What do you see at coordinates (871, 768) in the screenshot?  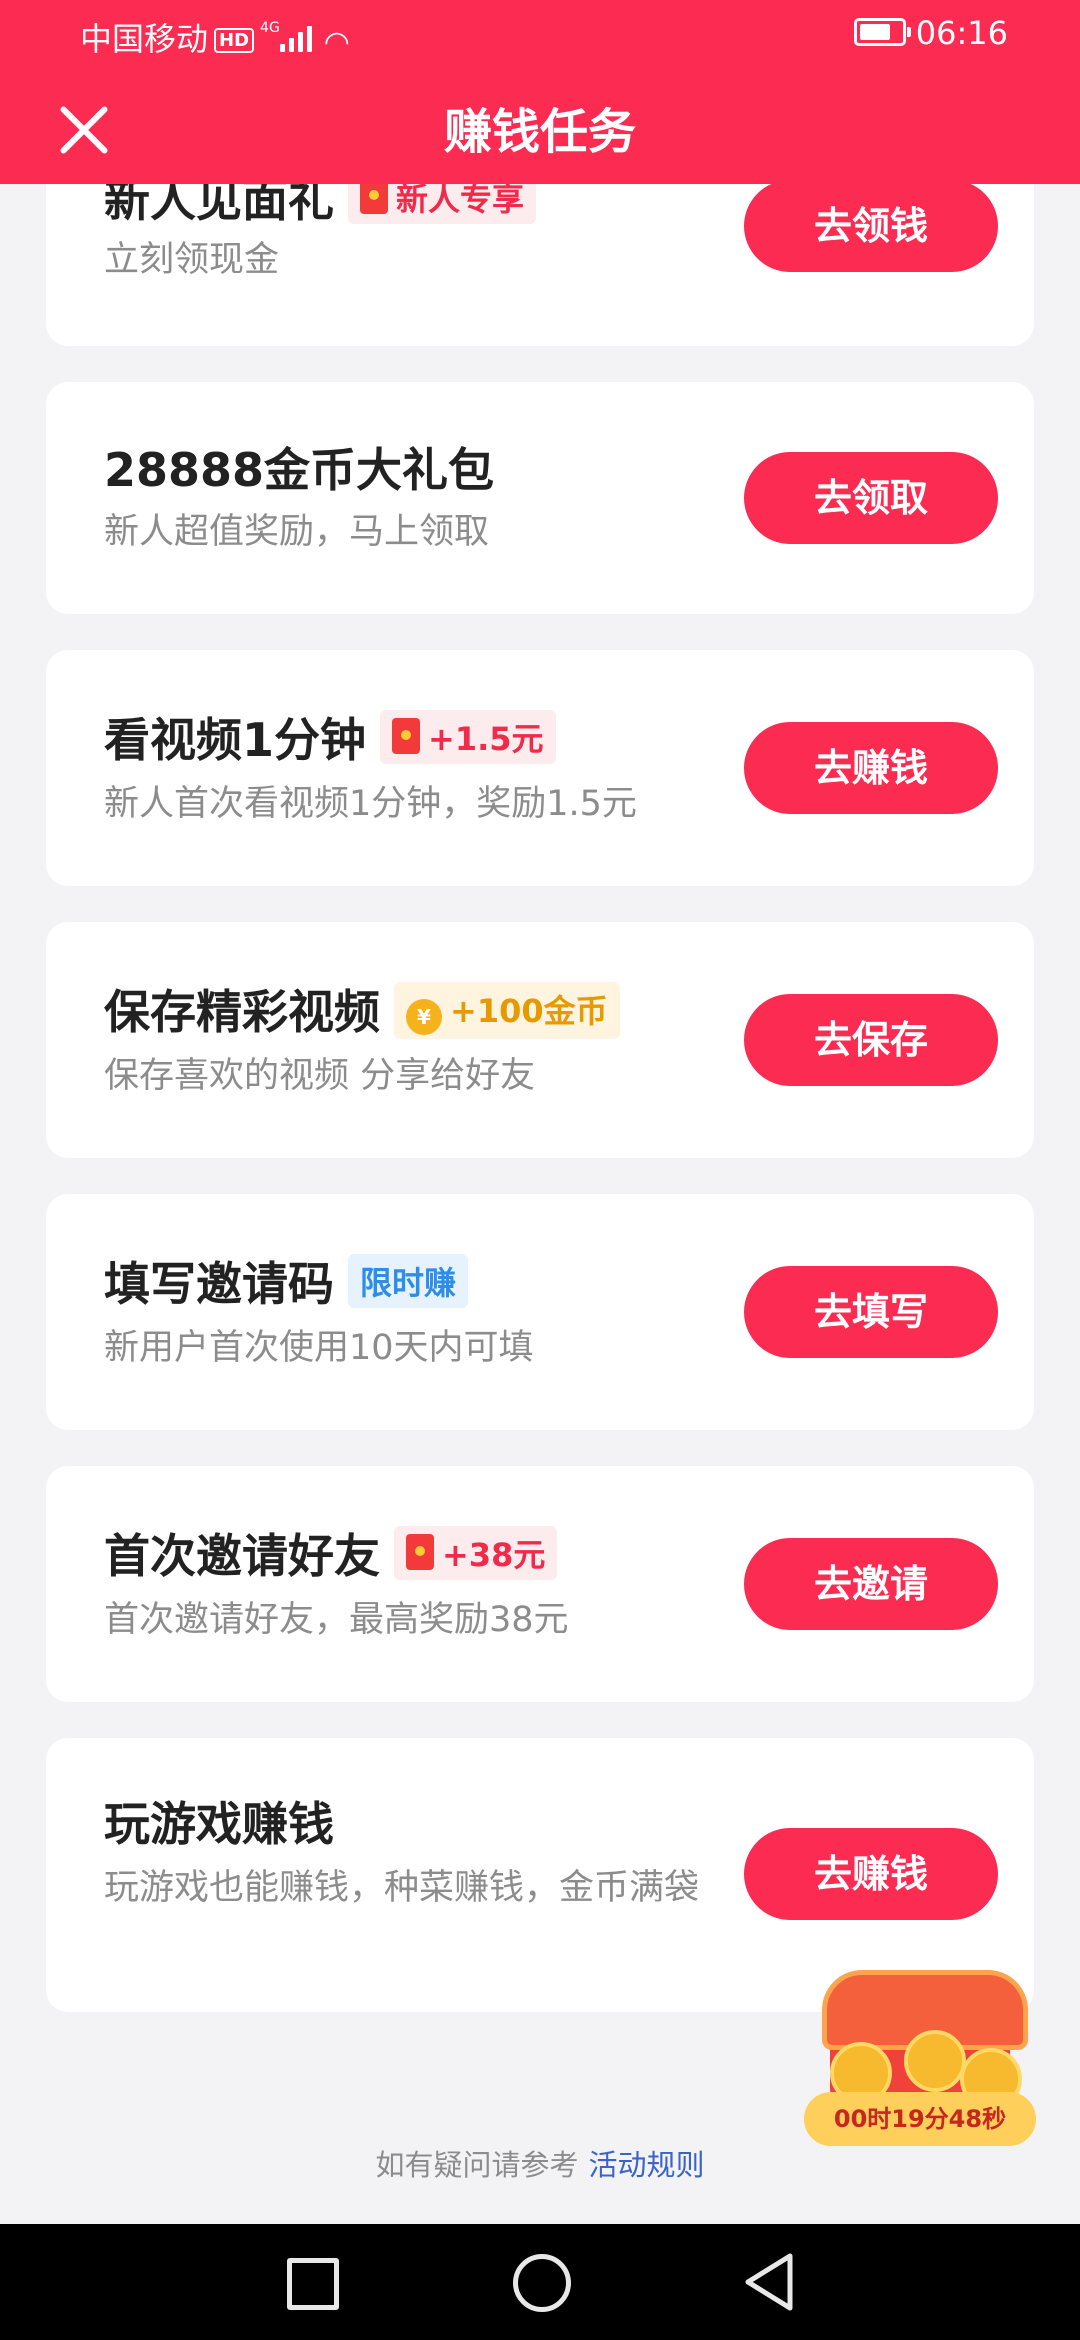 I see `earn-button: 去赚钱` at bounding box center [871, 768].